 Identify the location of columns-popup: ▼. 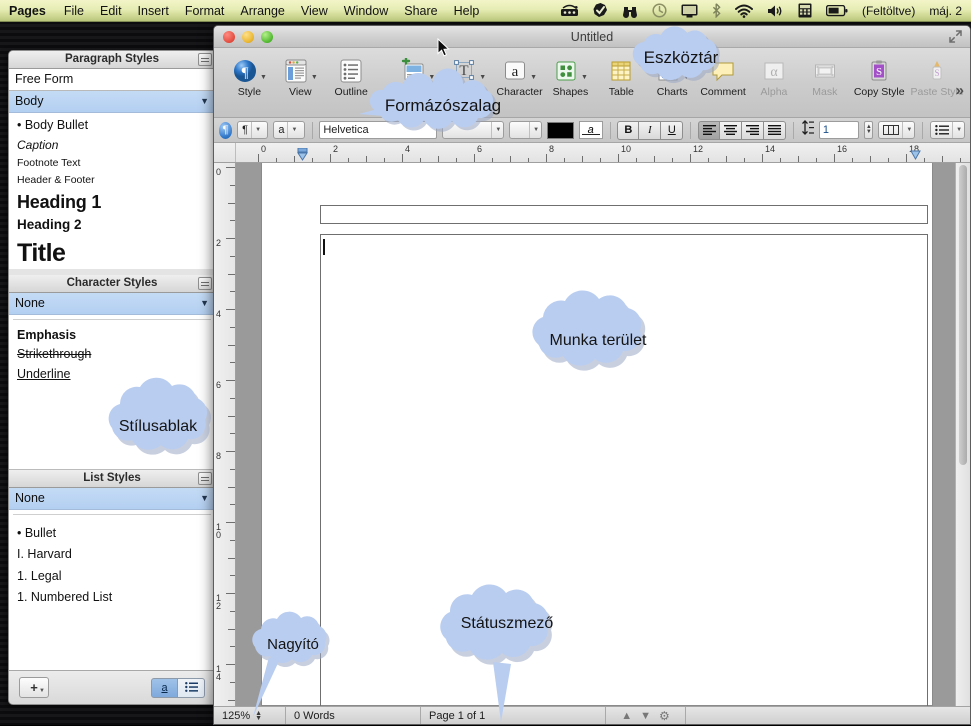
(897, 130).